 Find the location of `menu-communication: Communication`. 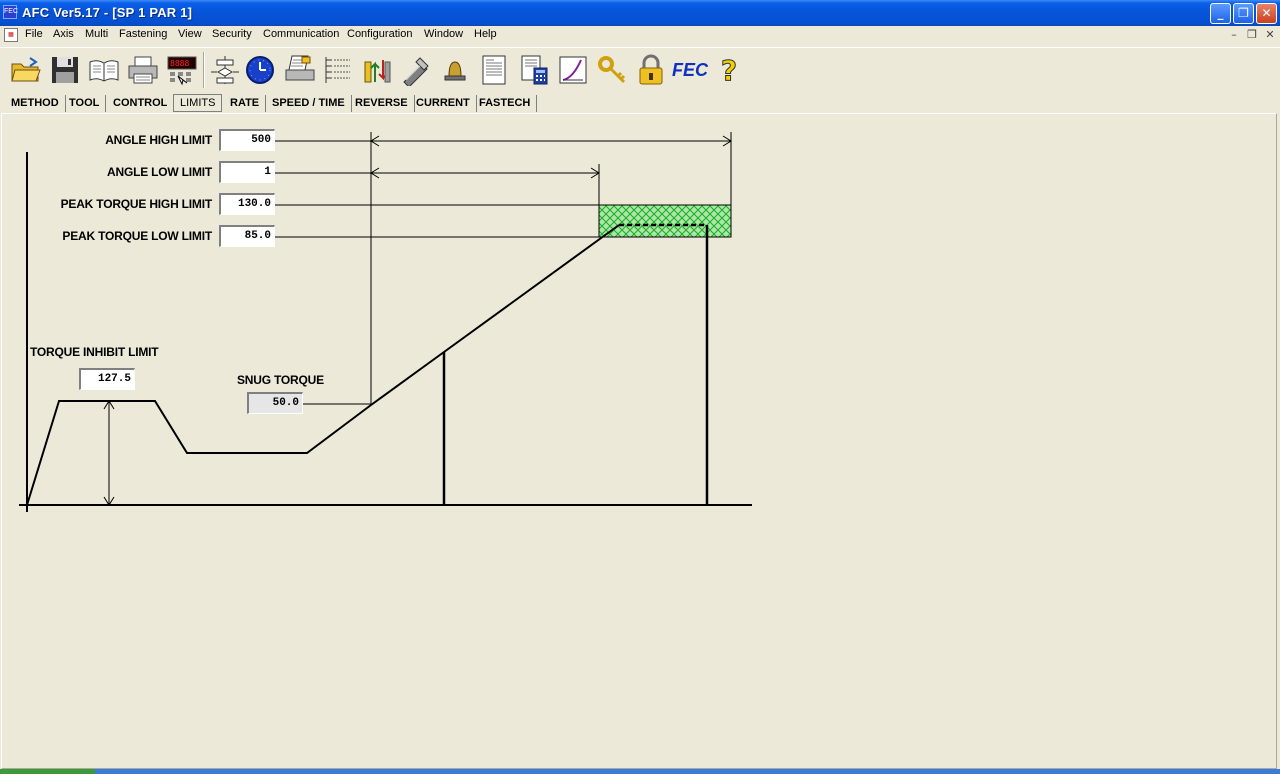

menu-communication: Communication is located at coordinates (301, 34).